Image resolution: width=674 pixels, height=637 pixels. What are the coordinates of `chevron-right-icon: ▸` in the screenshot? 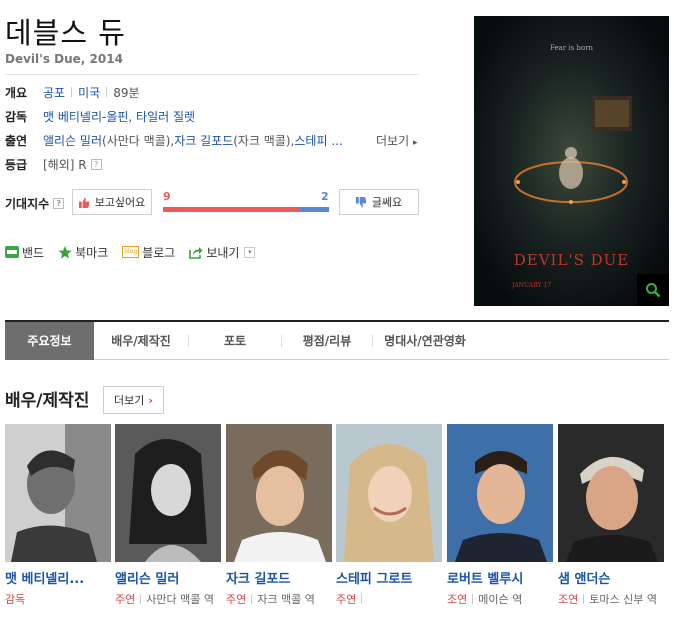 It's located at (415, 143).